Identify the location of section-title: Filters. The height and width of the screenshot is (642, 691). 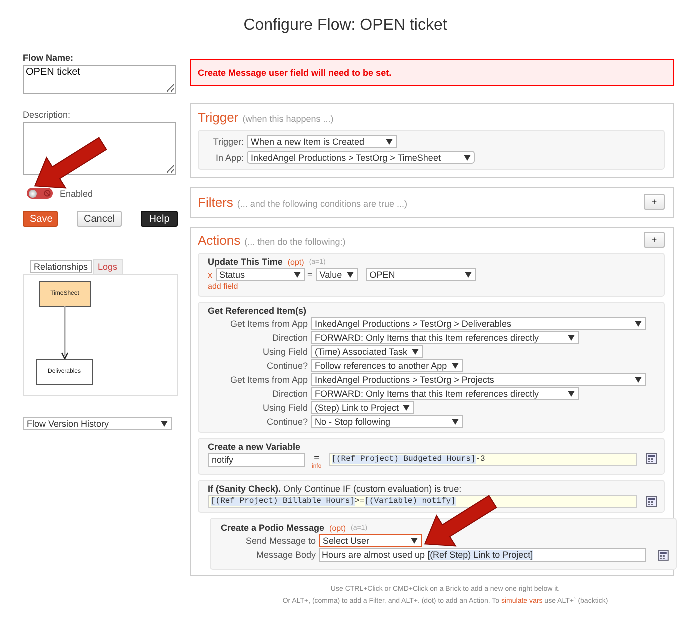
(216, 202).